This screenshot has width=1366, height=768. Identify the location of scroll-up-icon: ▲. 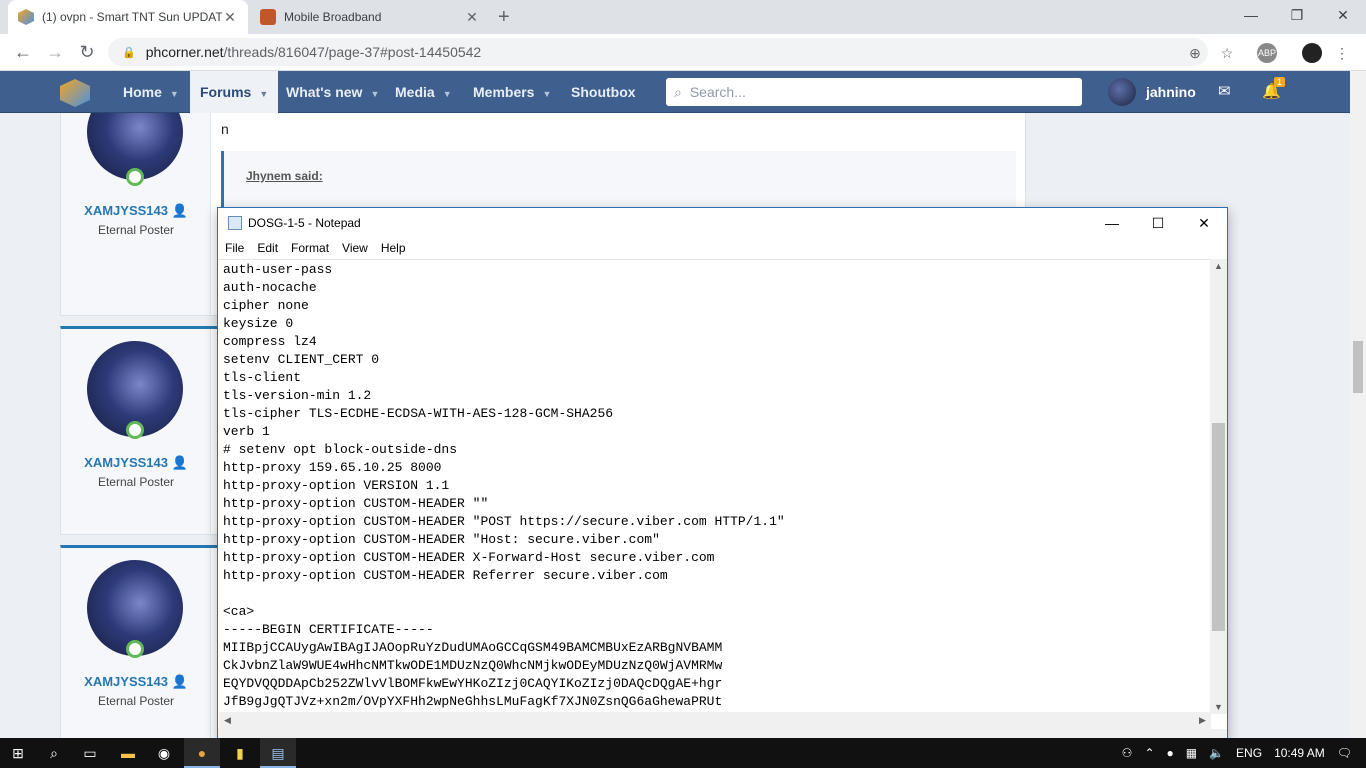
(1218, 266).